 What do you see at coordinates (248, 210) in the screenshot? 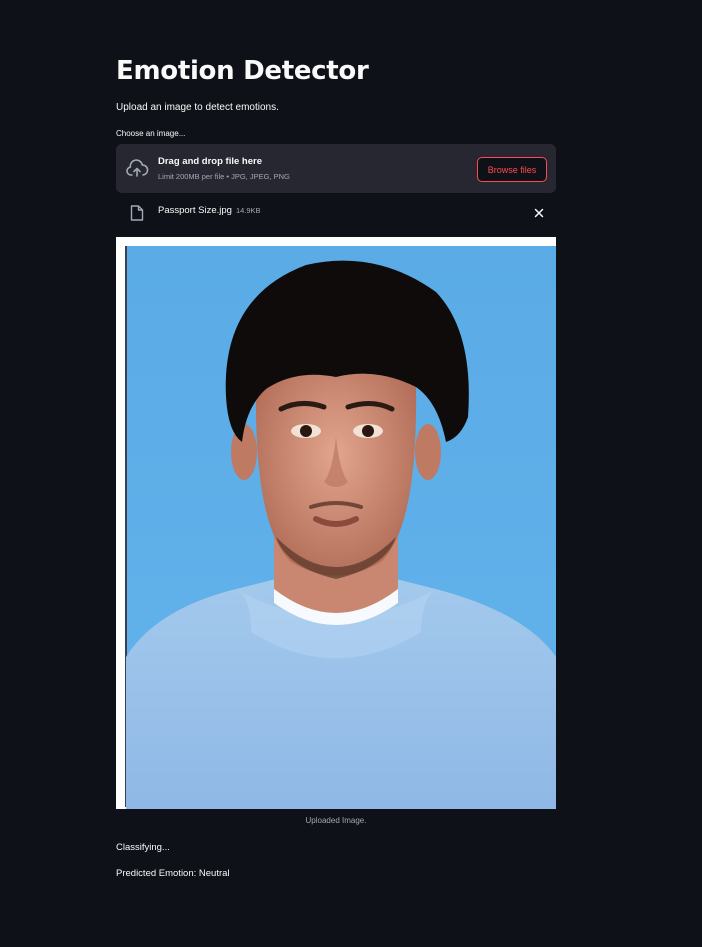
I see `uploaded-file-size: 14.9KB` at bounding box center [248, 210].